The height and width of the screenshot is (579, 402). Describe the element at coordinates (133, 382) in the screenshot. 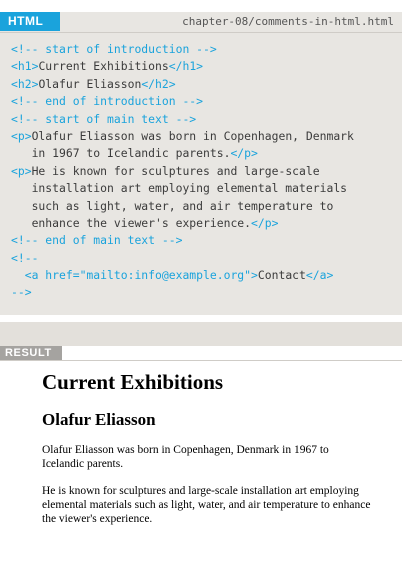

I see `result-heading: Current Exhibitions` at that location.